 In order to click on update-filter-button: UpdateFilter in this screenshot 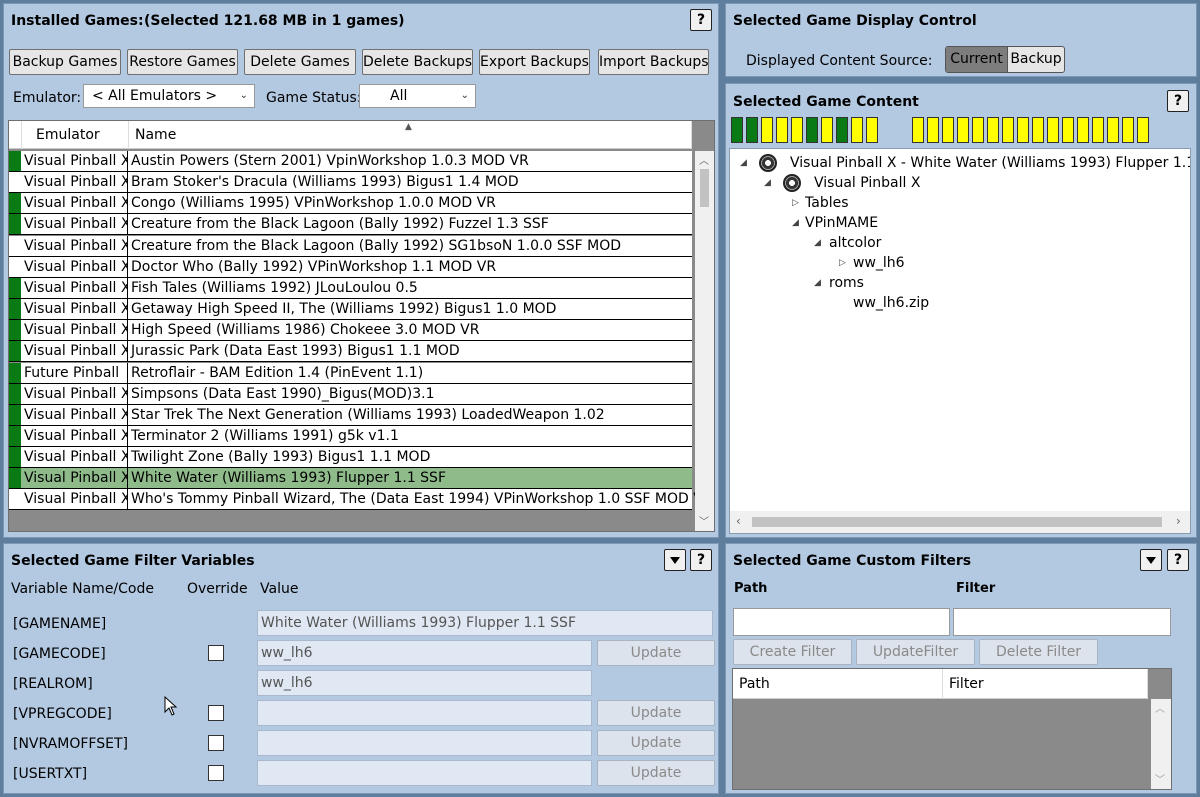, I will do `click(915, 652)`.